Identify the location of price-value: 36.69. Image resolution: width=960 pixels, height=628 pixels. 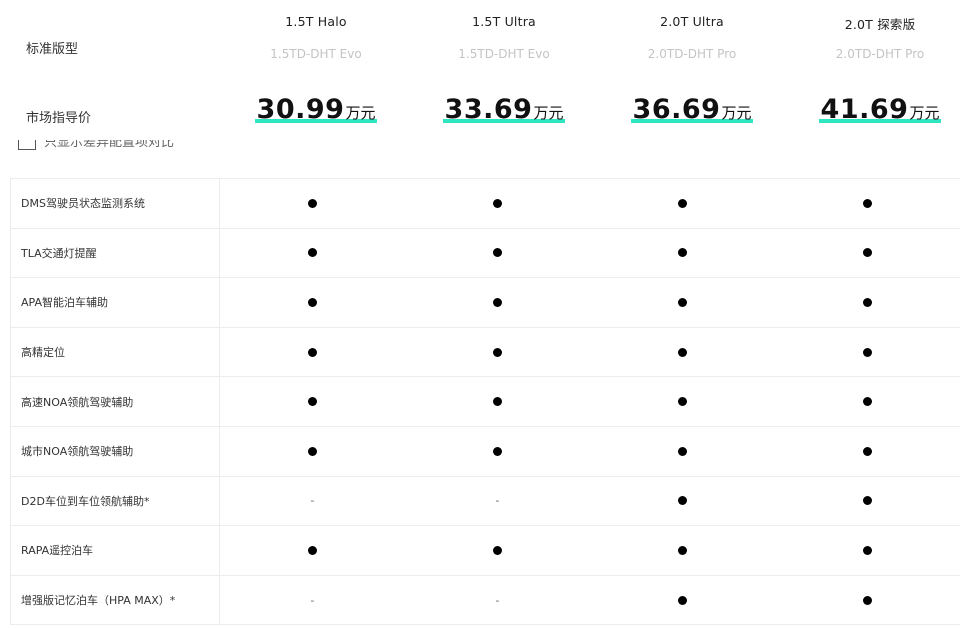
(676, 109).